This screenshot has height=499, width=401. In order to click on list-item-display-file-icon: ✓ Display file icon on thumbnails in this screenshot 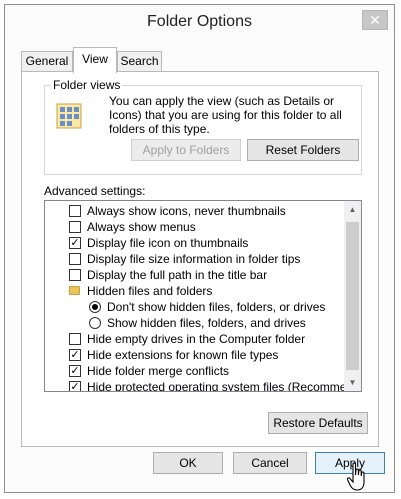, I will do `click(195, 243)`.